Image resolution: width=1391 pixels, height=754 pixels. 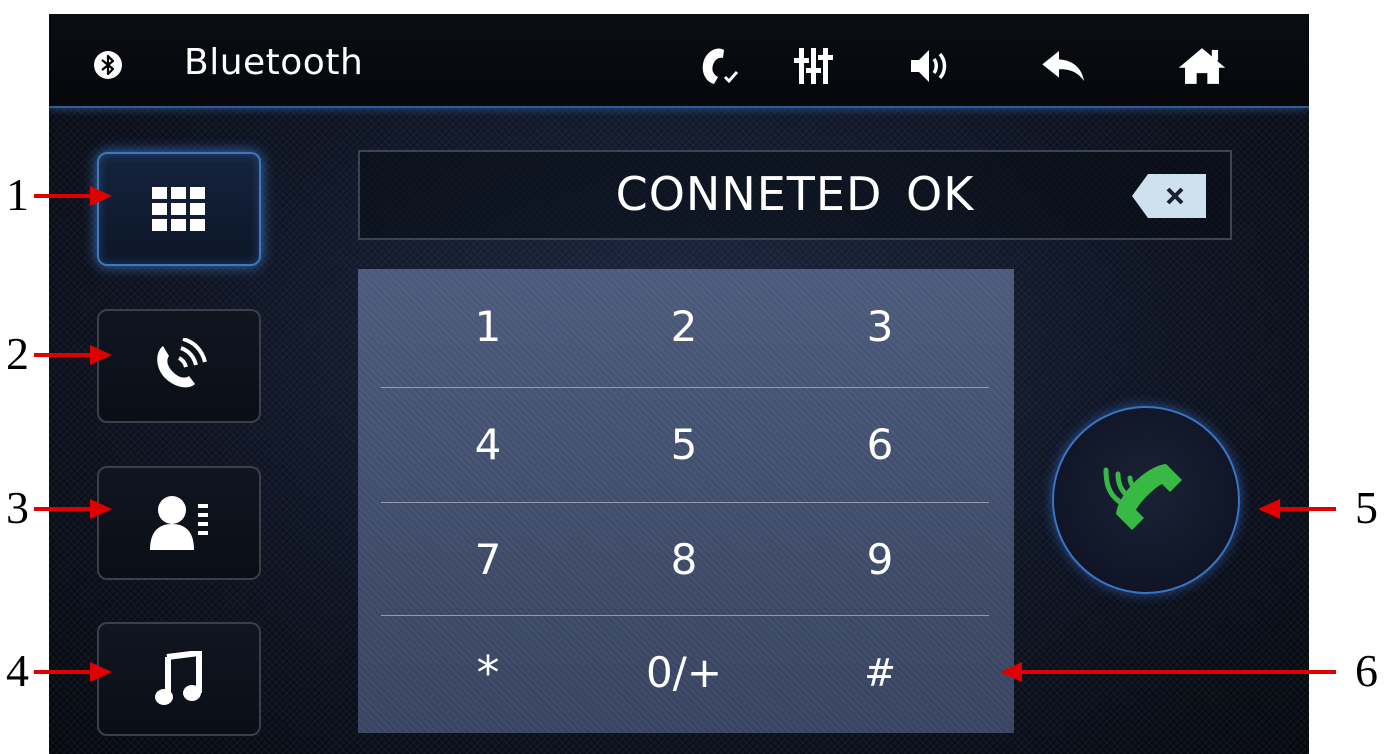 I want to click on sidebar-item-dialpad, so click(x=179, y=209).